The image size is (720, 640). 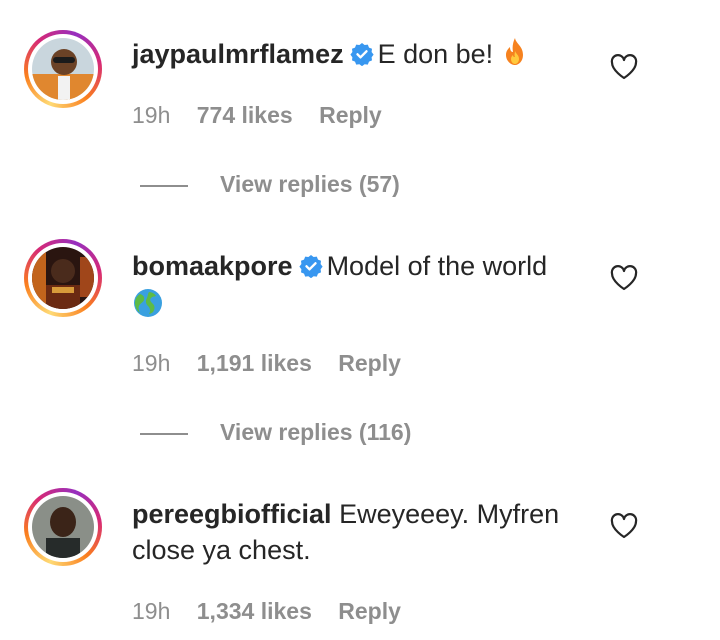 What do you see at coordinates (148, 307) in the screenshot?
I see `globe-emoji` at bounding box center [148, 307].